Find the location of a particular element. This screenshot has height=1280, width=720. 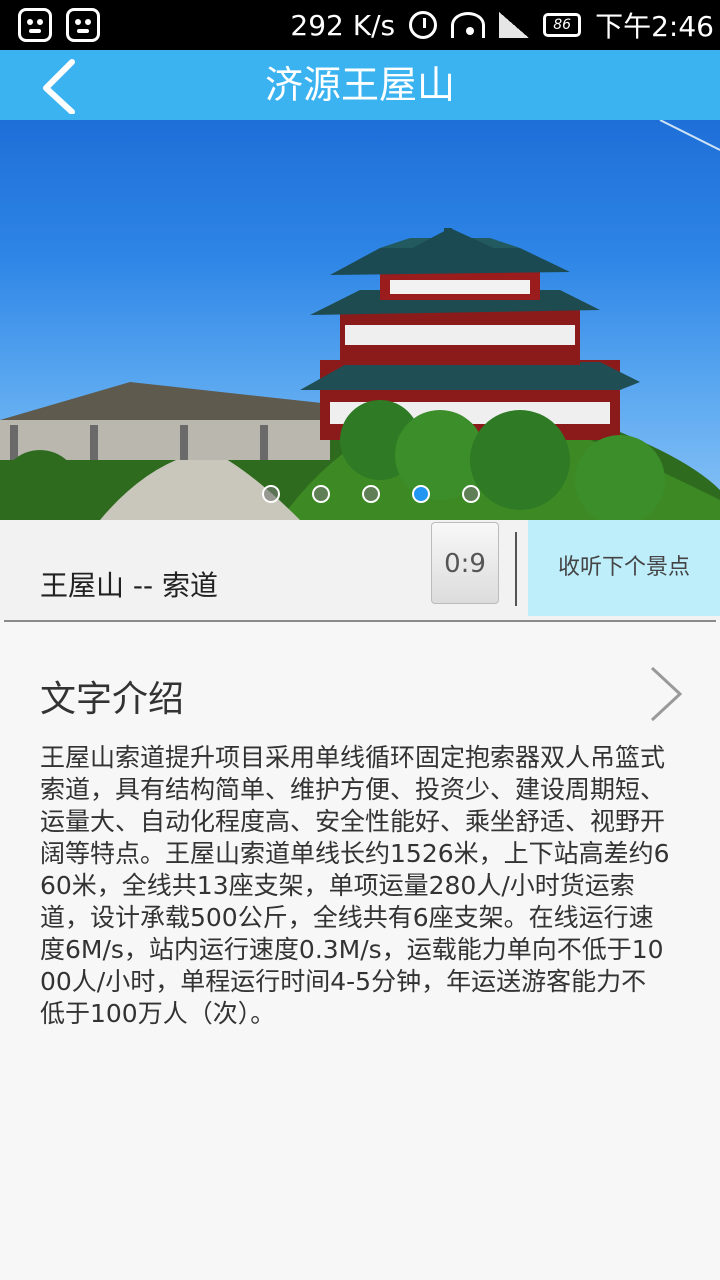

carousel-indicator is located at coordinates (371, 494).